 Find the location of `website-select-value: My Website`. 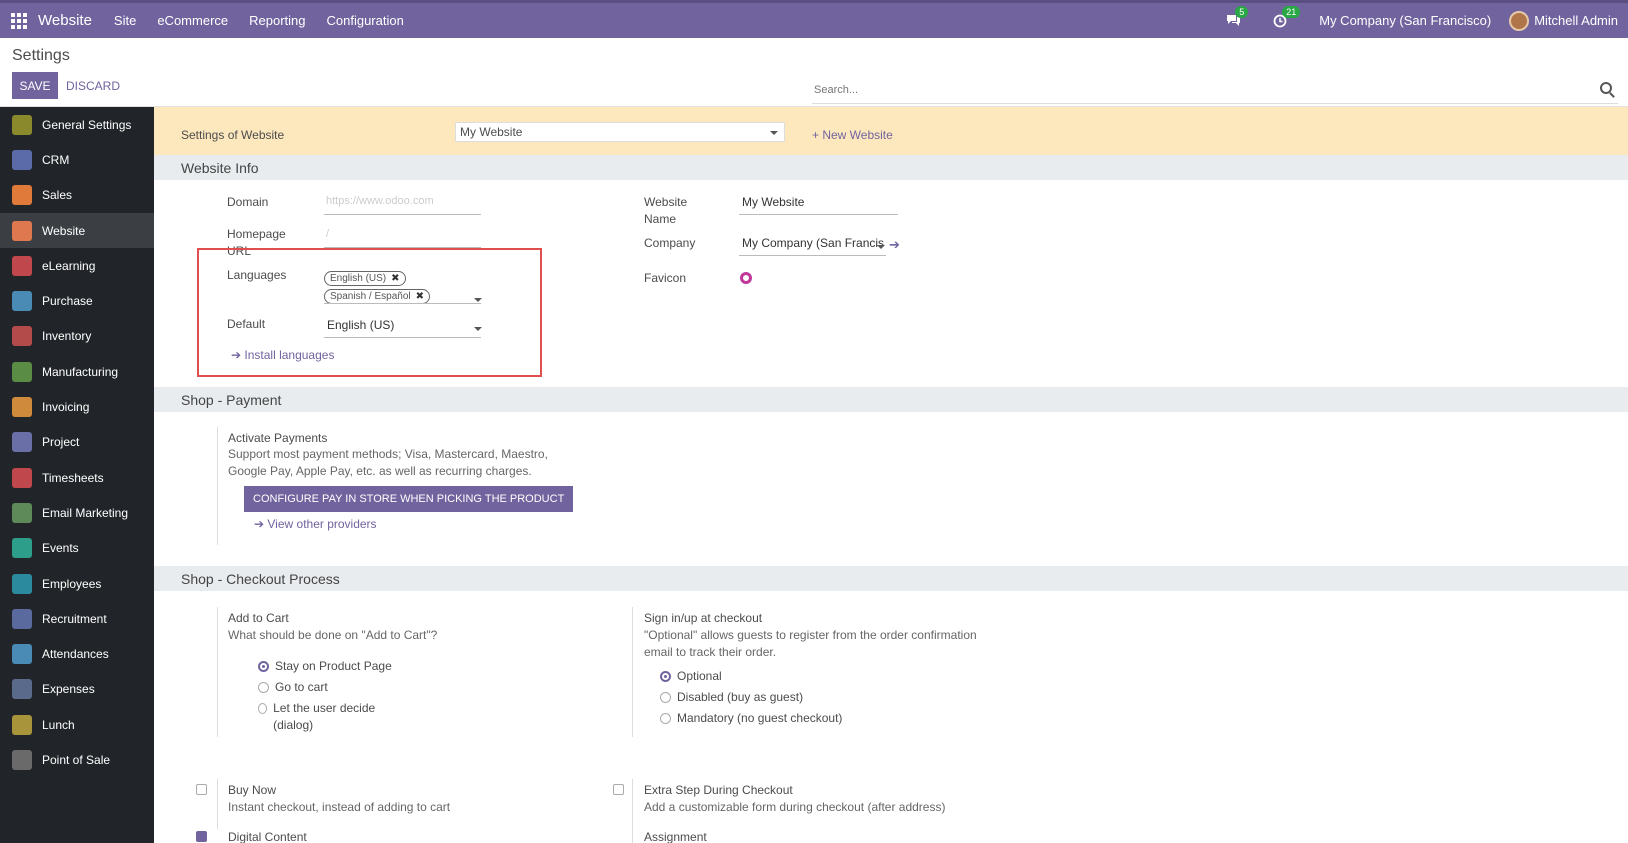

website-select-value: My Website is located at coordinates (491, 132).